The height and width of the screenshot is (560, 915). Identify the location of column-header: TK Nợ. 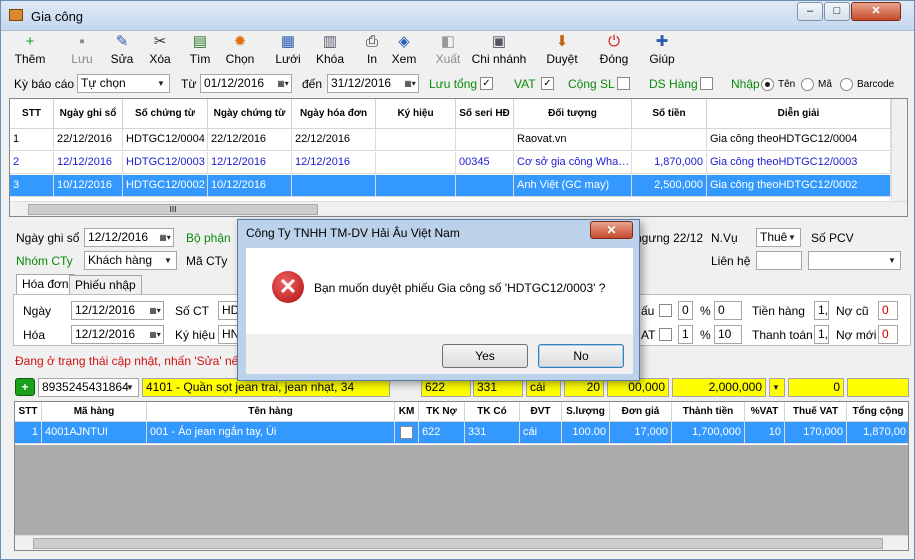
(442, 412).